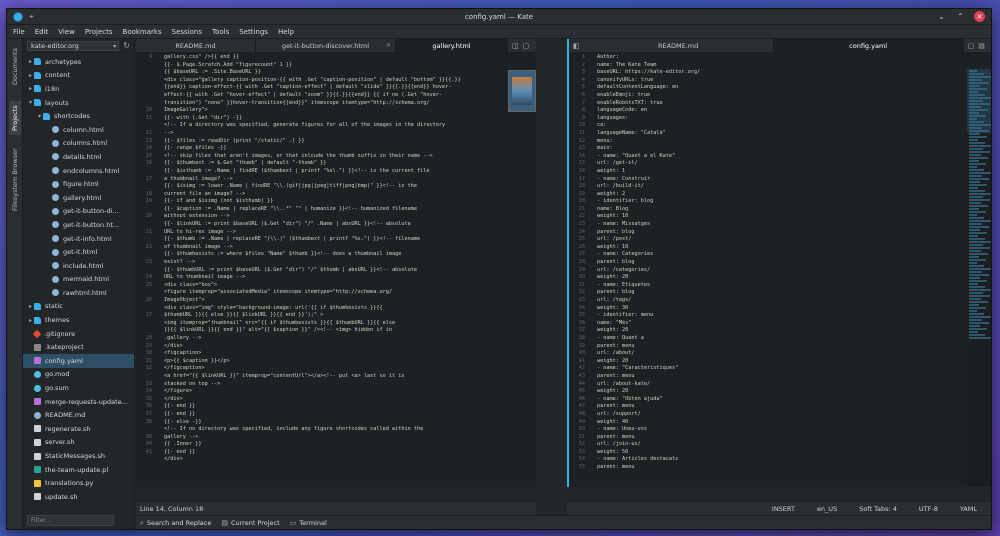  What do you see at coordinates (878, 509) in the screenshot?
I see `status-indent: Soft Tabs: 4` at bounding box center [878, 509].